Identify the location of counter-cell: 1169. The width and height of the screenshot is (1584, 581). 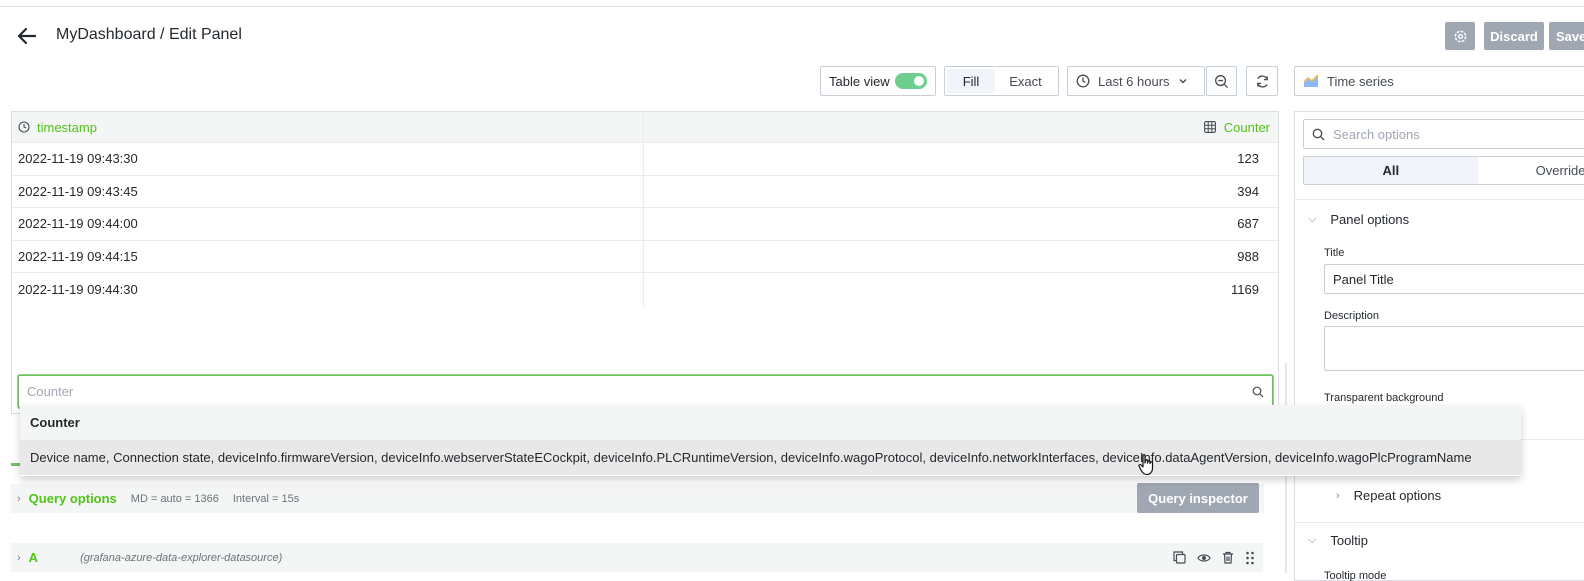
(1245, 289).